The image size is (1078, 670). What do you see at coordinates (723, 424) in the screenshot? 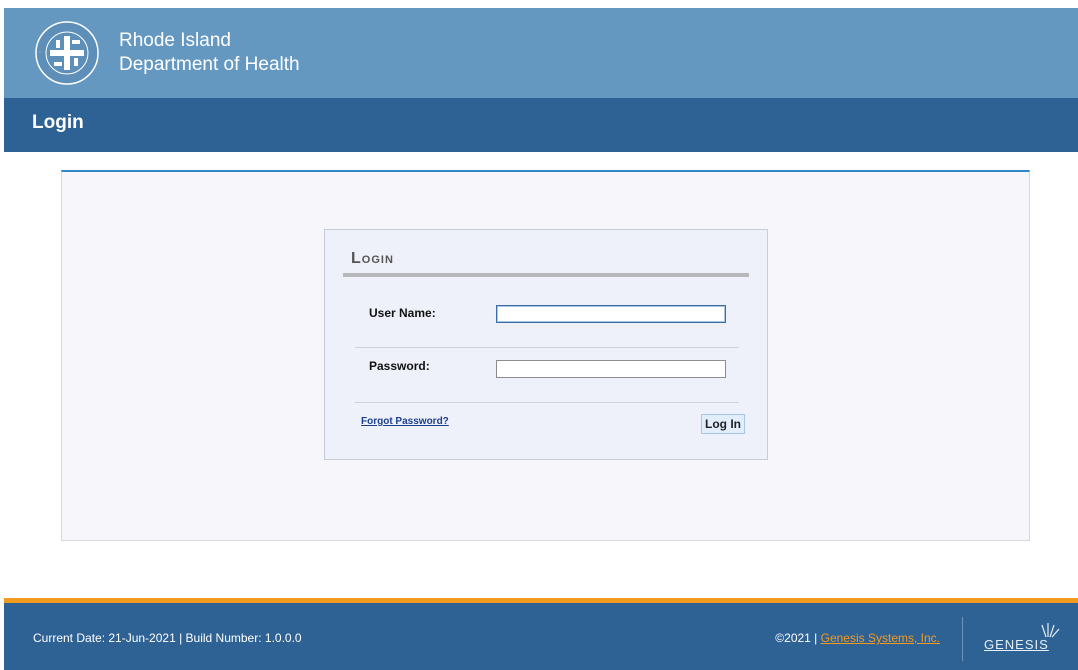
I see `login-button: Log In` at bounding box center [723, 424].